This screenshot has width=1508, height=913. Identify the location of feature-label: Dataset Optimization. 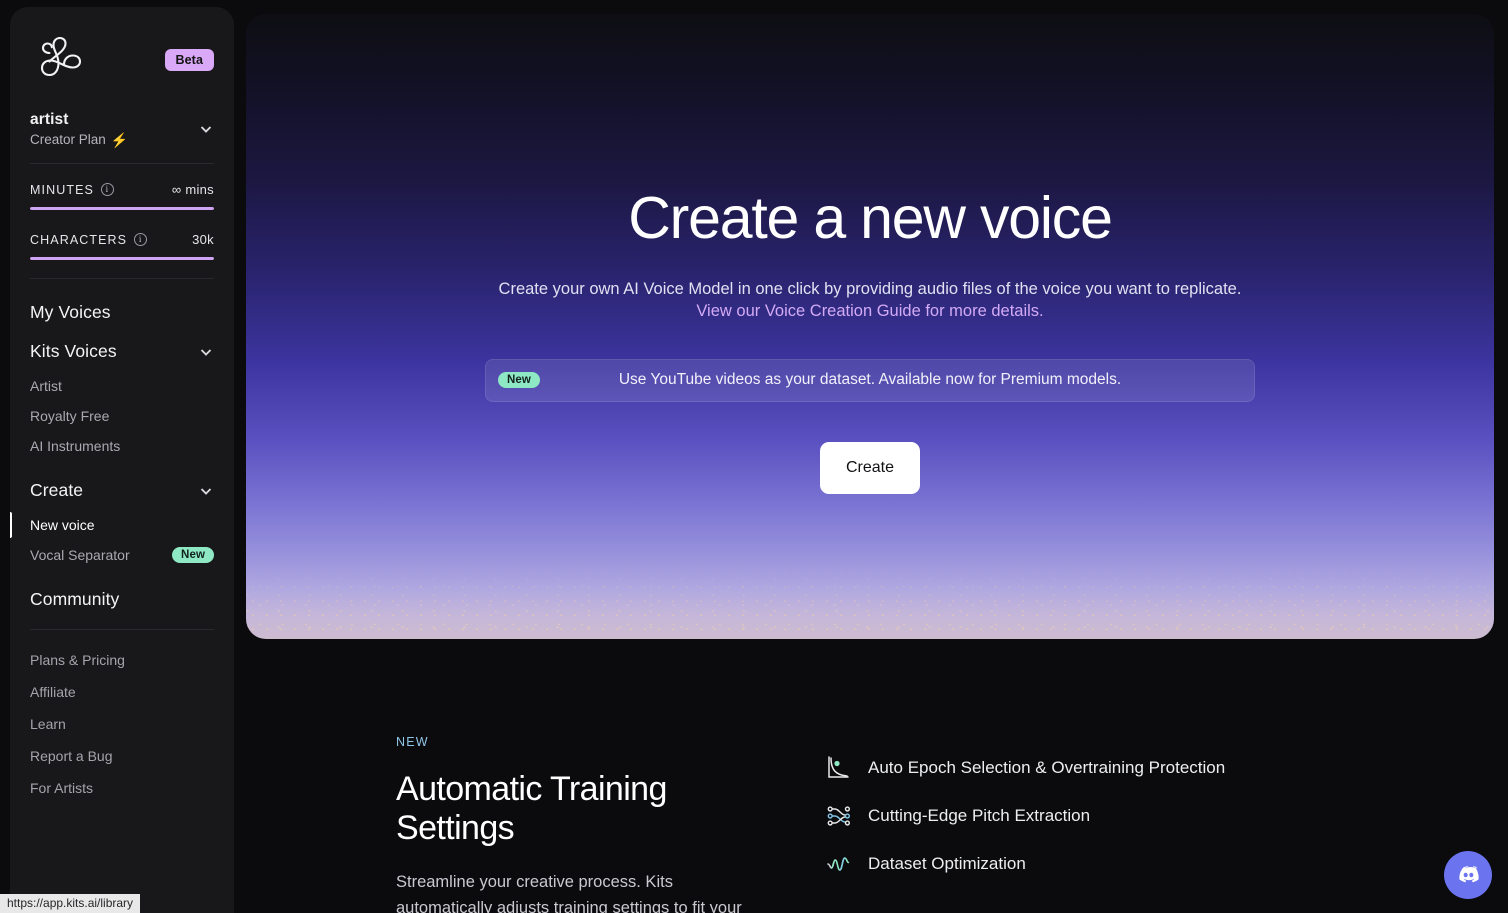
(947, 863).